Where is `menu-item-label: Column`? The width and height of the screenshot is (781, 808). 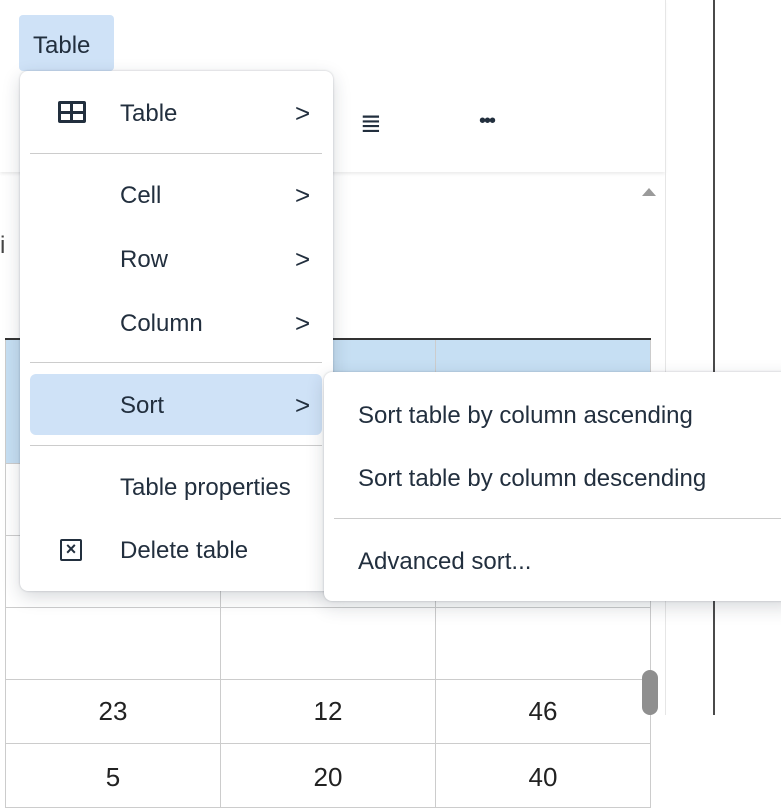 menu-item-label: Column is located at coordinates (161, 323).